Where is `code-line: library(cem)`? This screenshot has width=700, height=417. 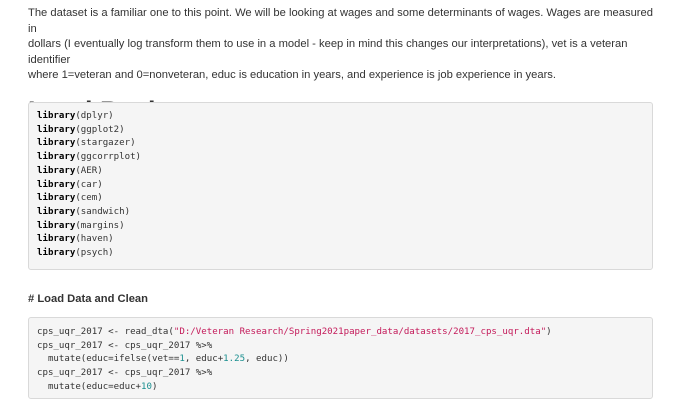
code-line: library(cem) is located at coordinates (70, 198).